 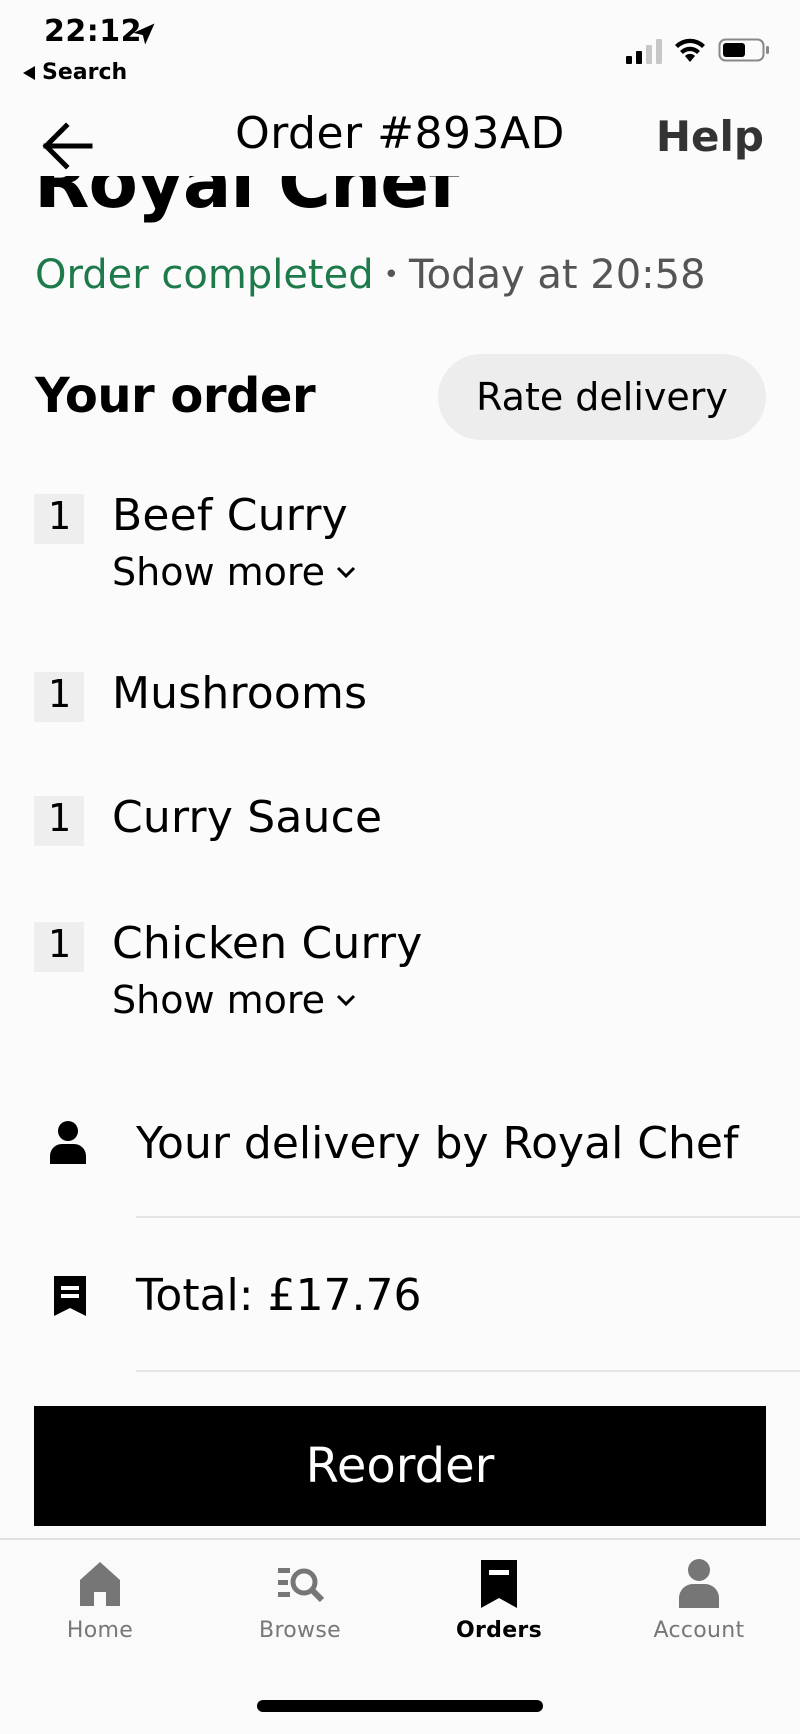 I want to click on tab-orders: Orders, so click(x=499, y=1600).